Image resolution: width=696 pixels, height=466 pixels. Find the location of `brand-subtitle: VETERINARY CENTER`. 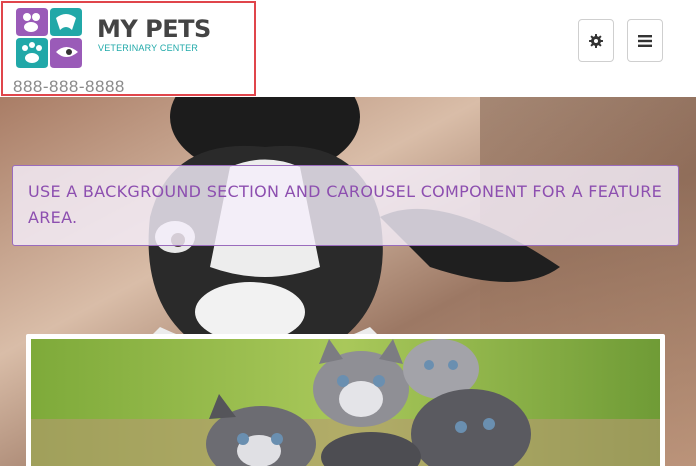

brand-subtitle: VETERINARY CENTER is located at coordinates (148, 48).